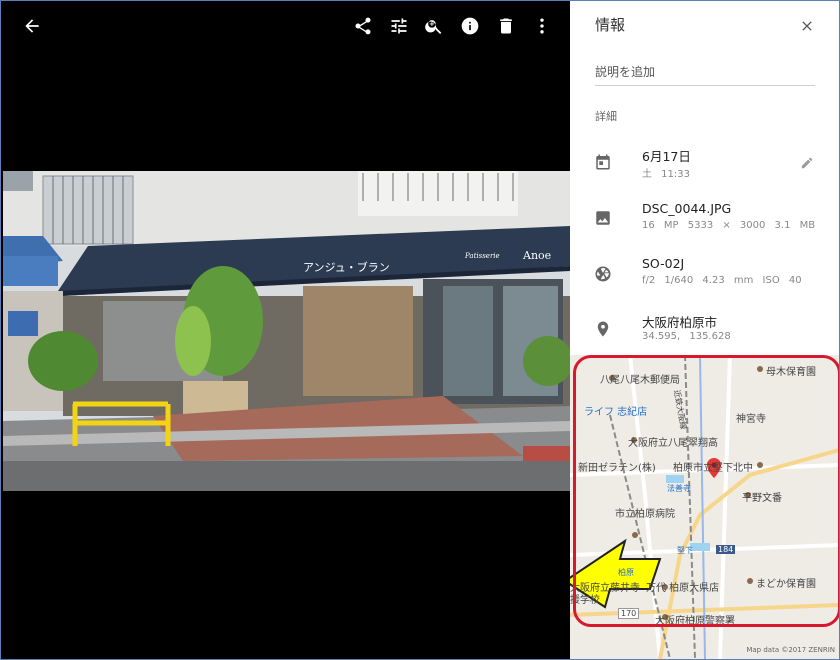 The image size is (840, 660). I want to click on info-icon, so click(470, 26).